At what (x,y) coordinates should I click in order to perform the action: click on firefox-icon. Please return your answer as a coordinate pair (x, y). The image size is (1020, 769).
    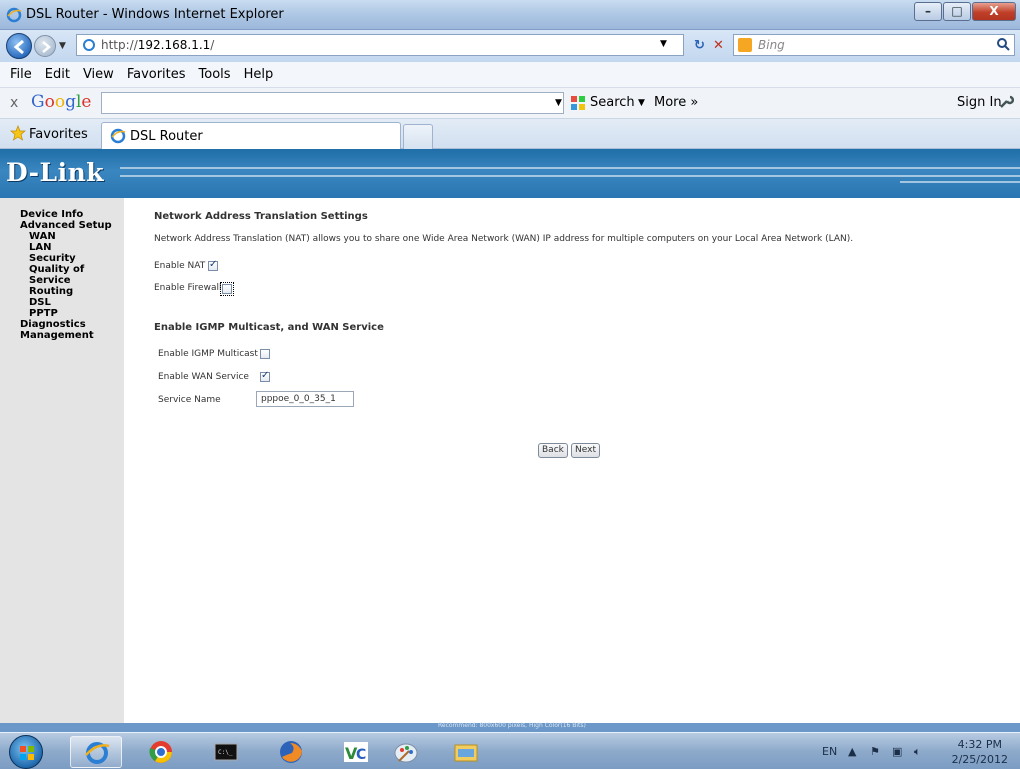
    Looking at the image, I should click on (291, 752).